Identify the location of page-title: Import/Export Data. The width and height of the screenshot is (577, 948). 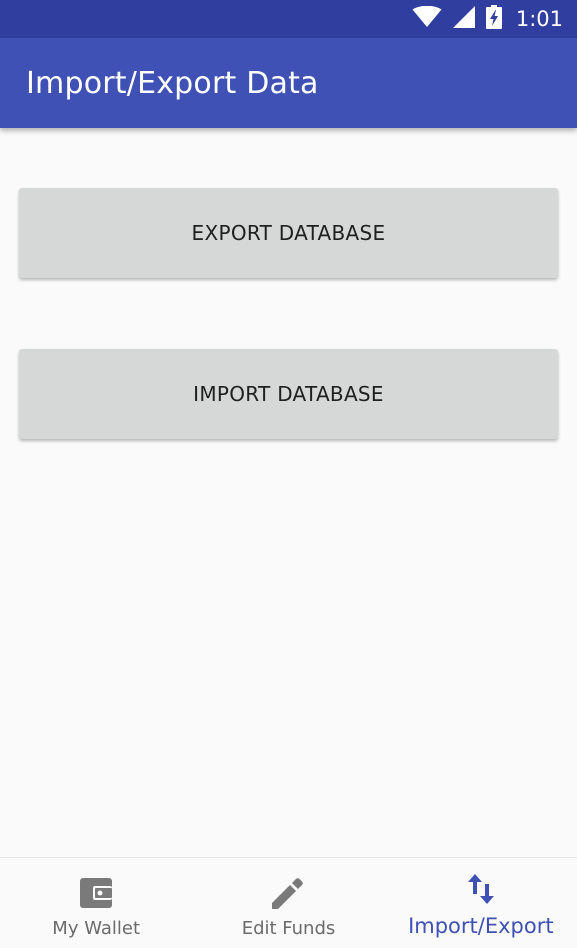
(172, 83).